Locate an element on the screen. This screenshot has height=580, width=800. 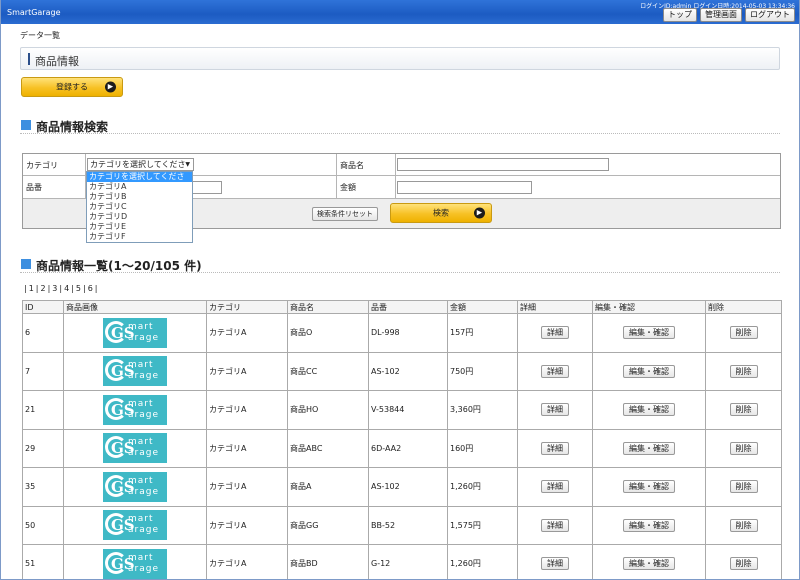
category-option: カテゴリC is located at coordinates (139, 207).